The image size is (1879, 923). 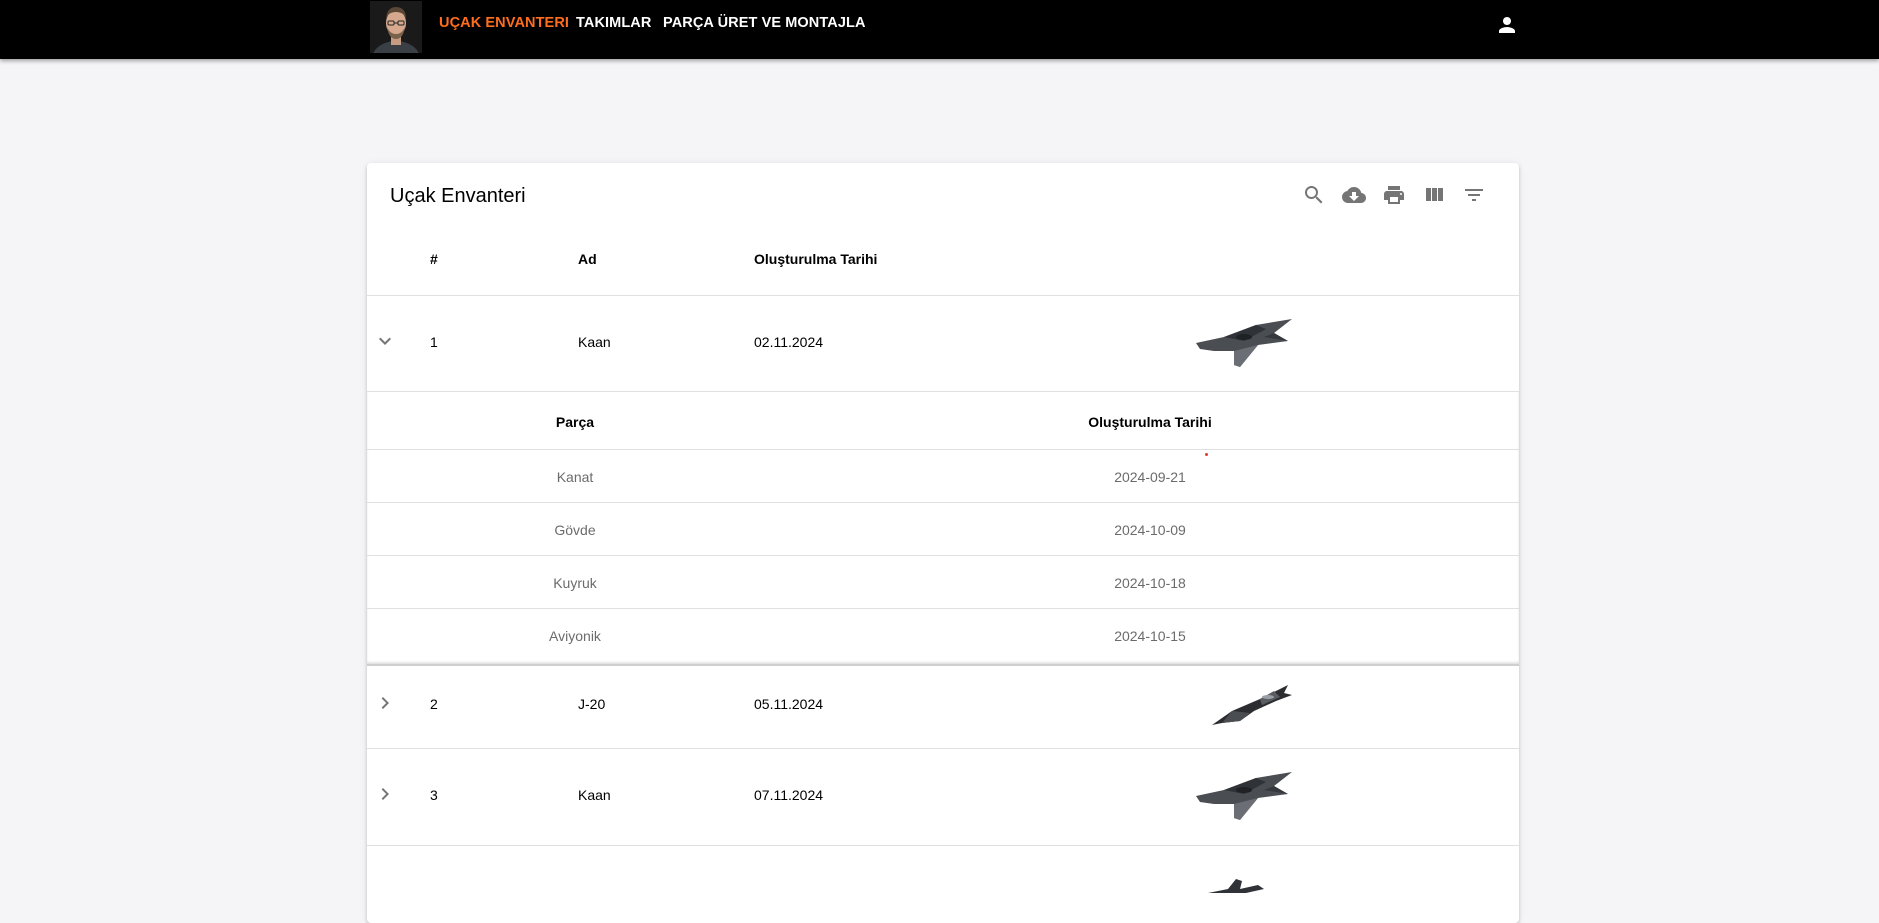 What do you see at coordinates (1206, 454) in the screenshot?
I see `marker-dot` at bounding box center [1206, 454].